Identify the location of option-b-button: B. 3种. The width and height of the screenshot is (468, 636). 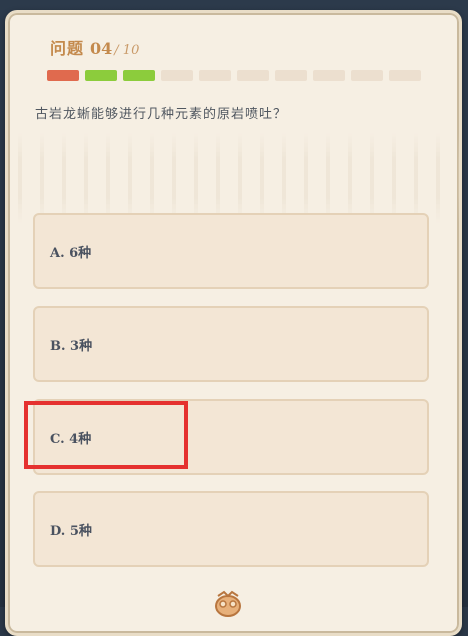
(231, 344).